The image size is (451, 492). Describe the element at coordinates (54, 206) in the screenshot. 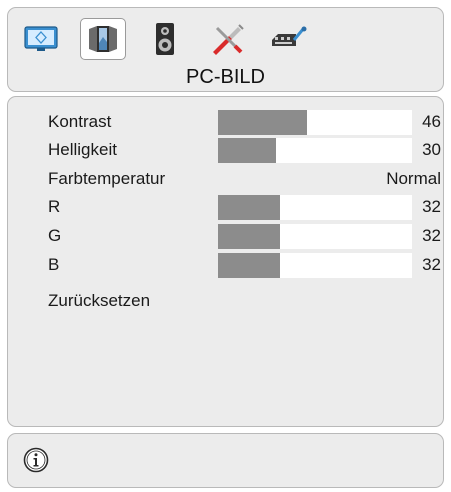

I see `setting-label: R` at that location.